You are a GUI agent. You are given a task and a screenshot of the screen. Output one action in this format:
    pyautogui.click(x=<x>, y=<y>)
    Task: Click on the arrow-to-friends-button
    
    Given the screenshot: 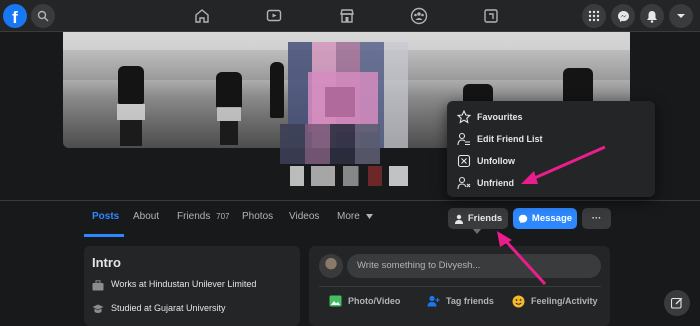 What is the action you would take?
    pyautogui.click(x=522, y=258)
    